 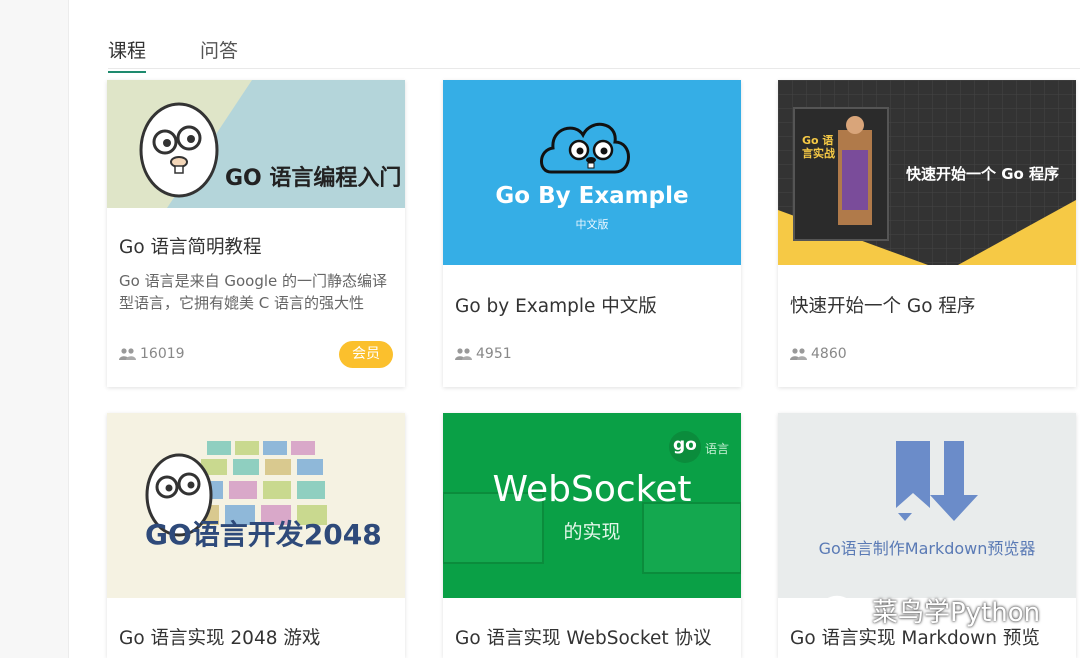 I want to click on cover-subtitle: 中文版, so click(x=592, y=224).